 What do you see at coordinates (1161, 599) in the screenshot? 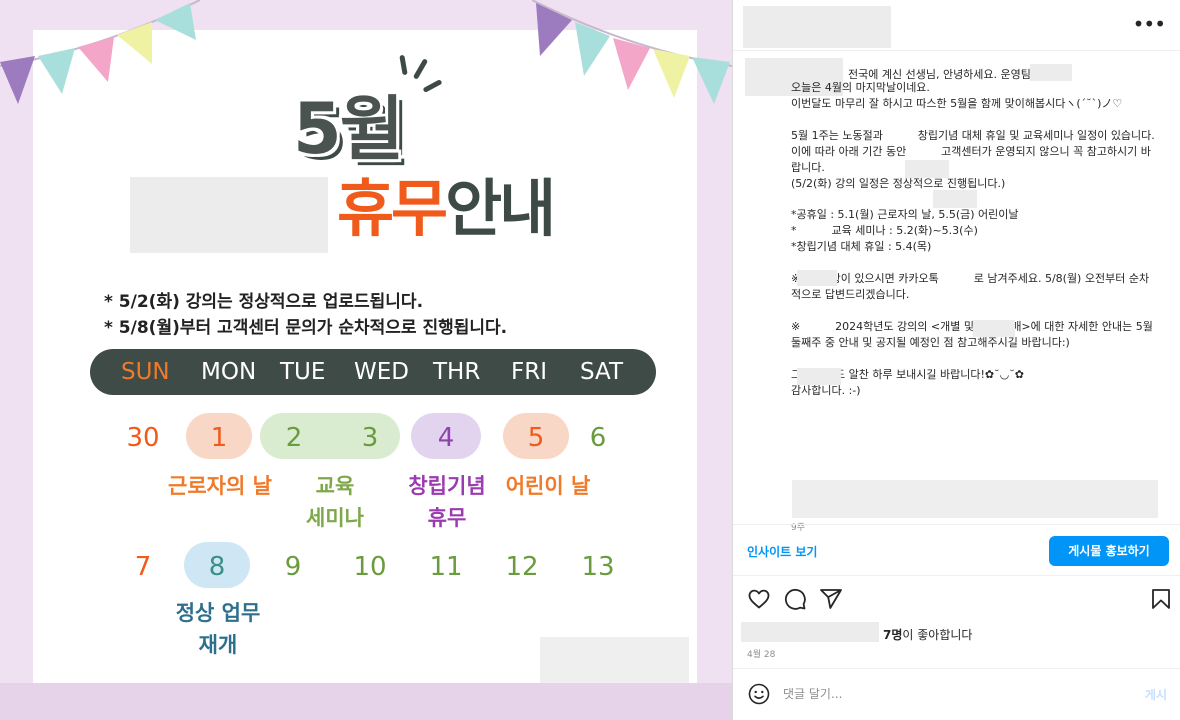
I see `save-bookmark-icon` at bounding box center [1161, 599].